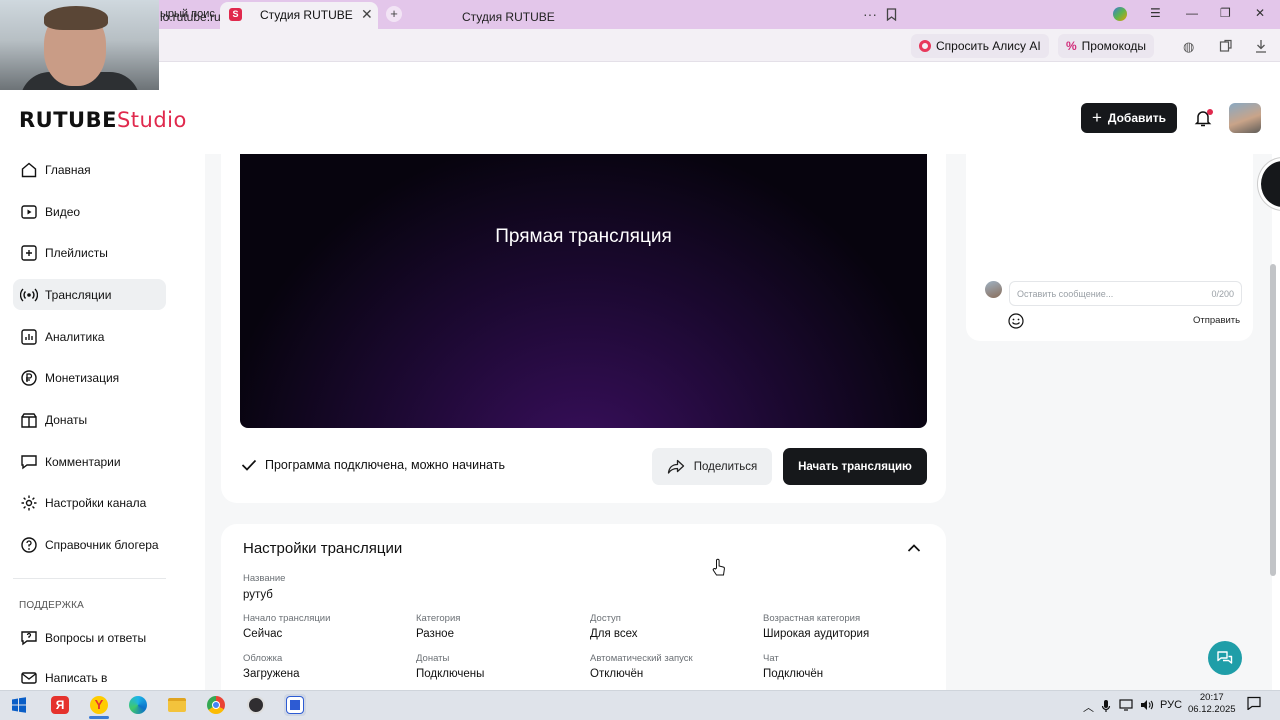 The width and height of the screenshot is (1280, 720). I want to click on volume-icon, so click(1147, 706).